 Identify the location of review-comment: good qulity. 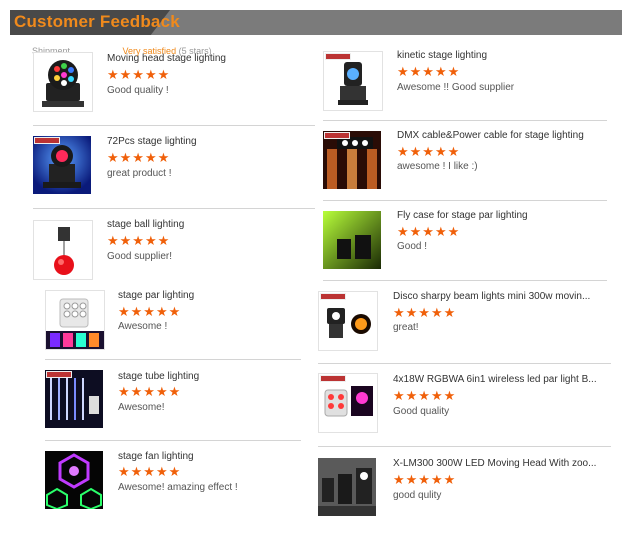
(417, 495).